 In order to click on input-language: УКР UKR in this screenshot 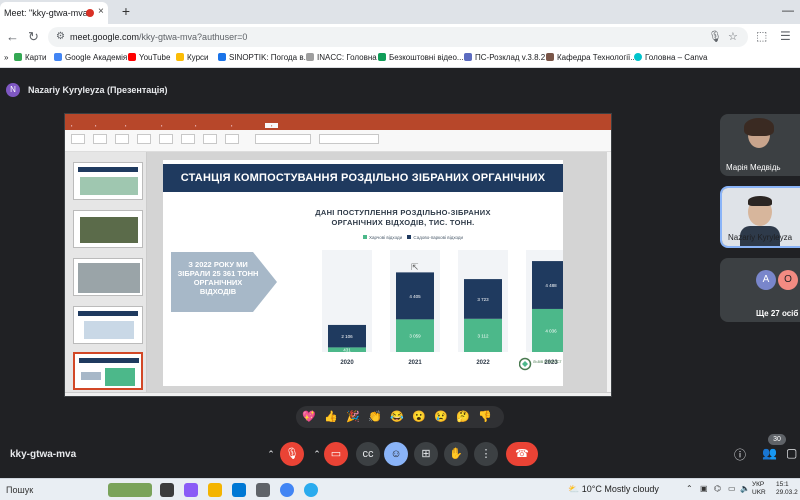, I will do `click(759, 489)`.